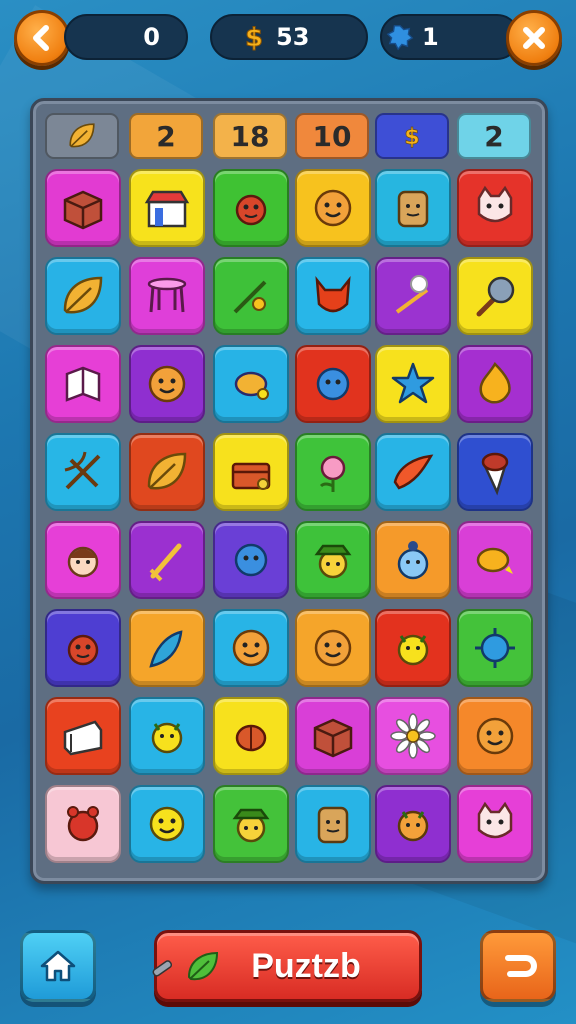 This screenshot has height=1024, width=576. I want to click on blob-icon, so click(251, 560).